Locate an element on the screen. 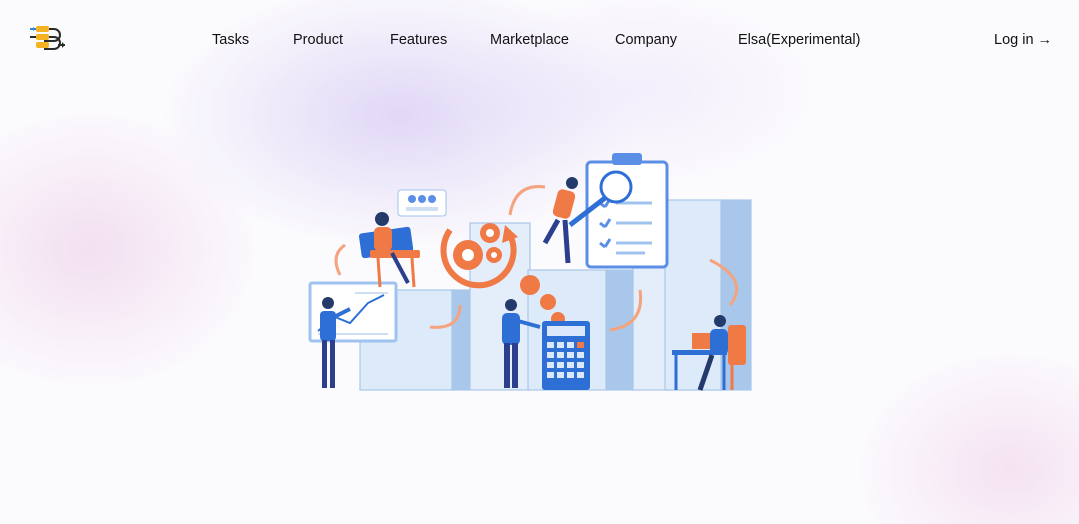  nav-item-elsa: Elsa(Experimental) is located at coordinates (799, 40).